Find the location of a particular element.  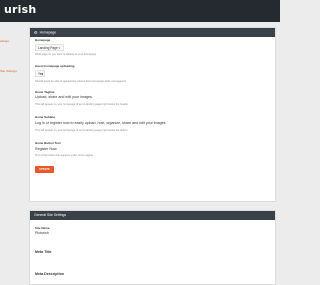

top-bar: urish is located at coordinates (140, 11).